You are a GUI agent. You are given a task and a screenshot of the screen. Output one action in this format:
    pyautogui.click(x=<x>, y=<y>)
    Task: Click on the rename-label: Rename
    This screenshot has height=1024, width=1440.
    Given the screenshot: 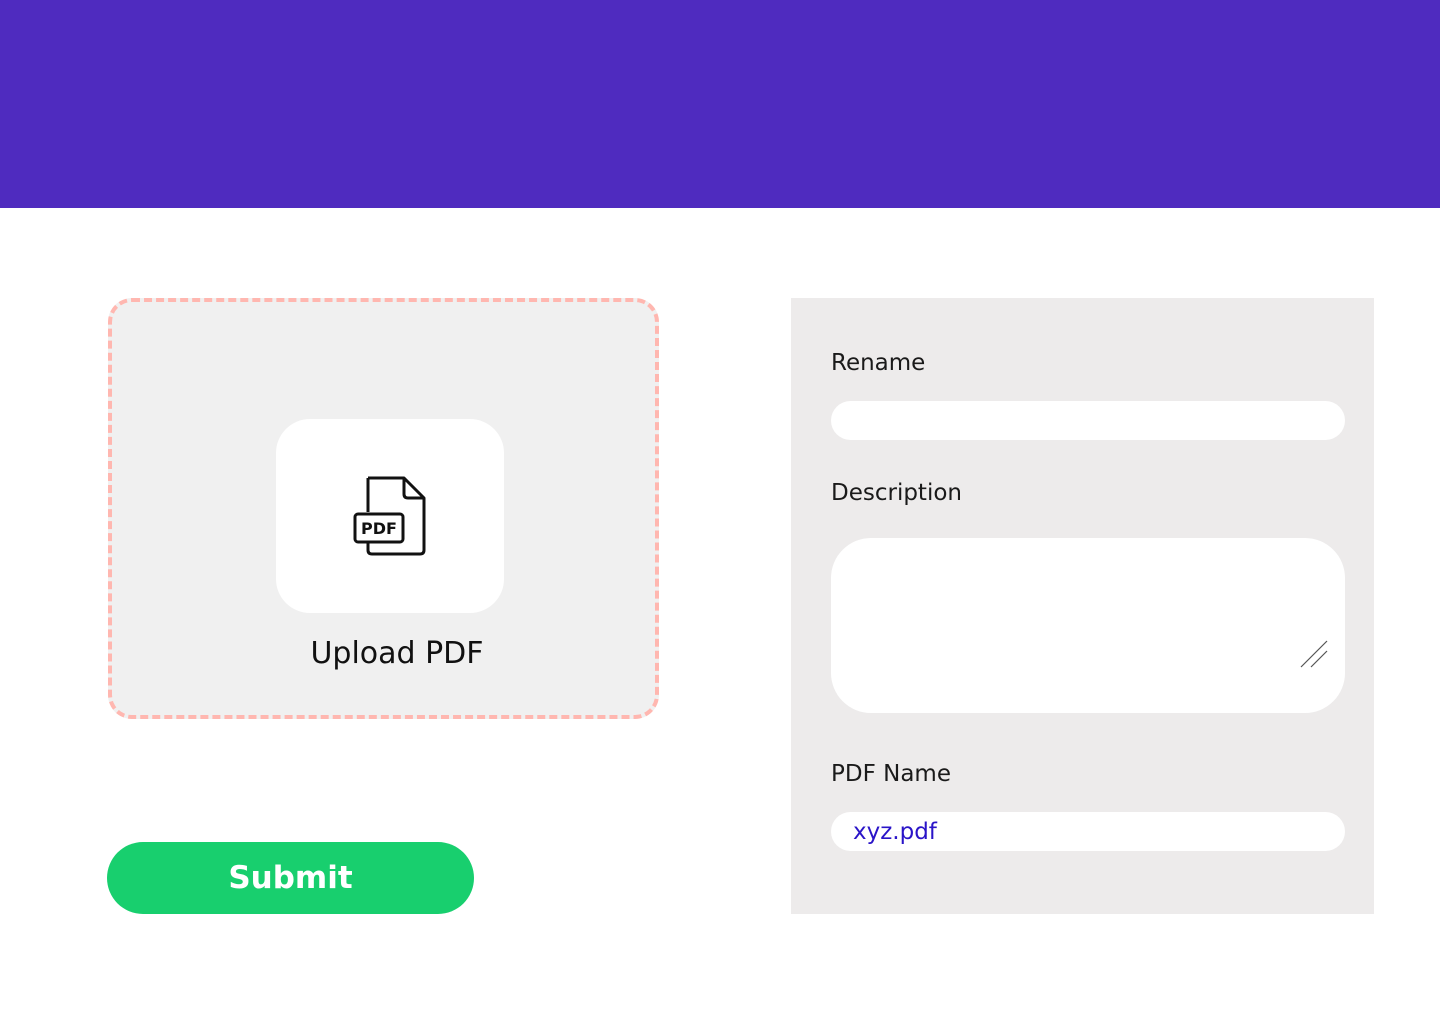 What is the action you would take?
    pyautogui.click(x=878, y=363)
    